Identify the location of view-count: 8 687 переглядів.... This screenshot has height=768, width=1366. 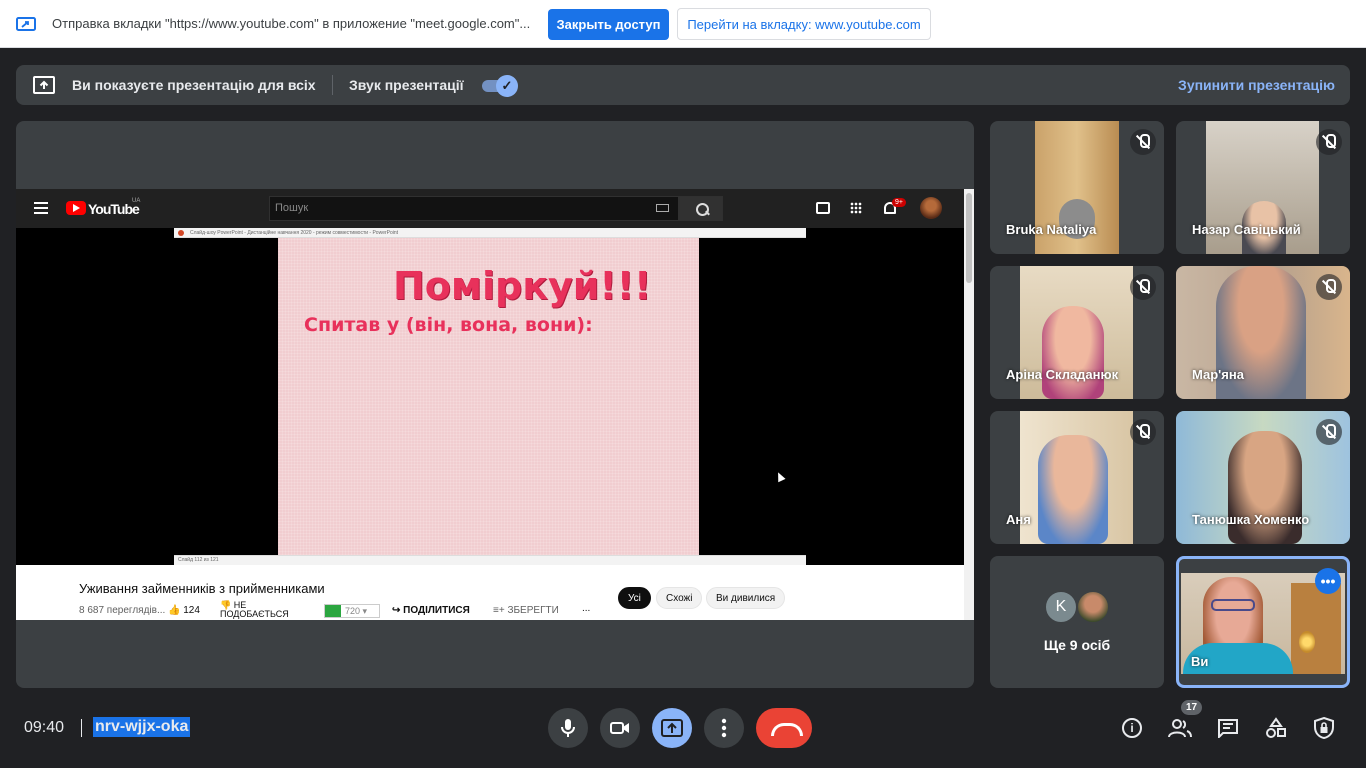
(122, 610).